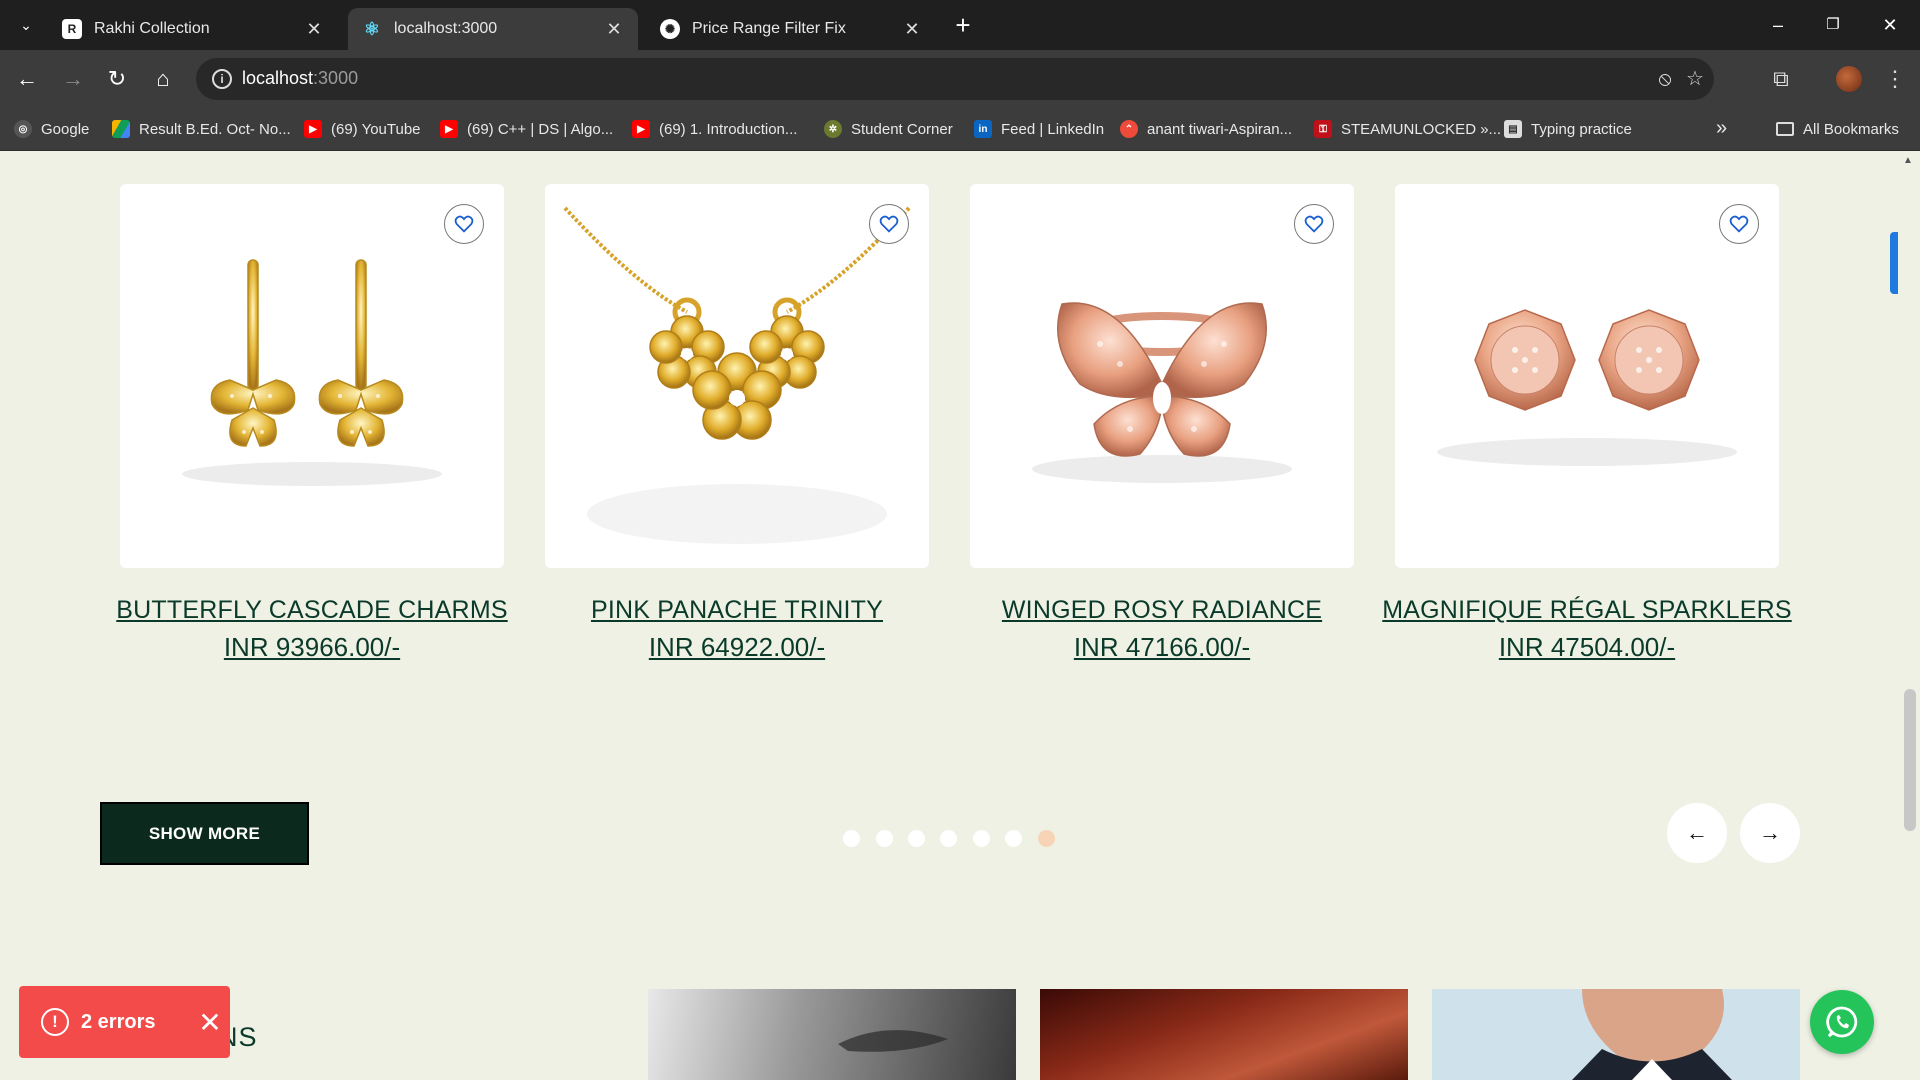  What do you see at coordinates (121, 129) in the screenshot?
I see `google-drive-icon` at bounding box center [121, 129].